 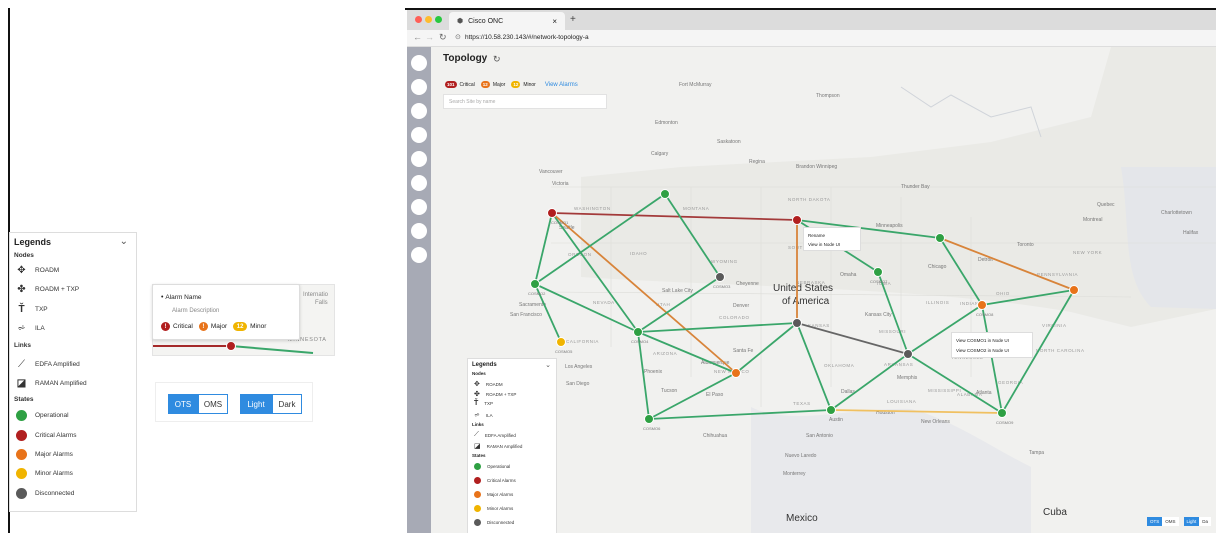 I want to click on legend-item-critical: Critical Alarms, so click(x=46, y=435).